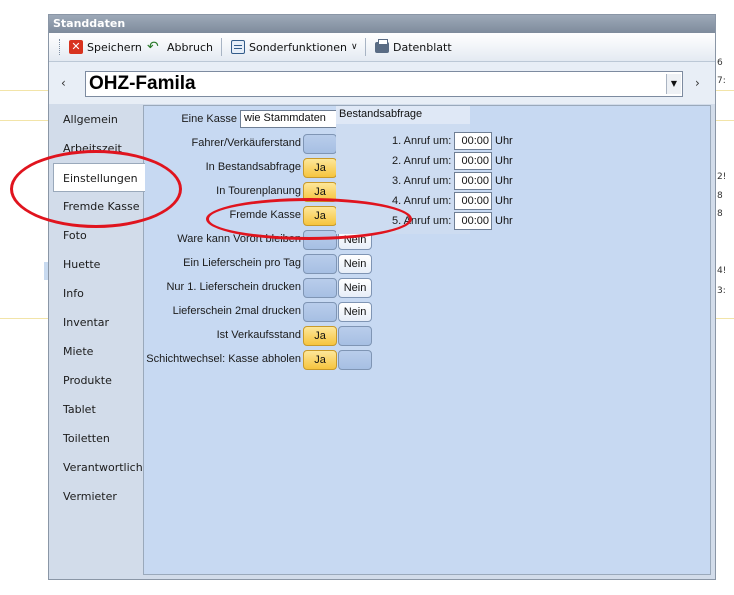 Image resolution: width=734 pixels, height=595 pixels. Describe the element at coordinates (258, 335) in the screenshot. I see `setting-label: Ist Verkaufsstand` at that location.